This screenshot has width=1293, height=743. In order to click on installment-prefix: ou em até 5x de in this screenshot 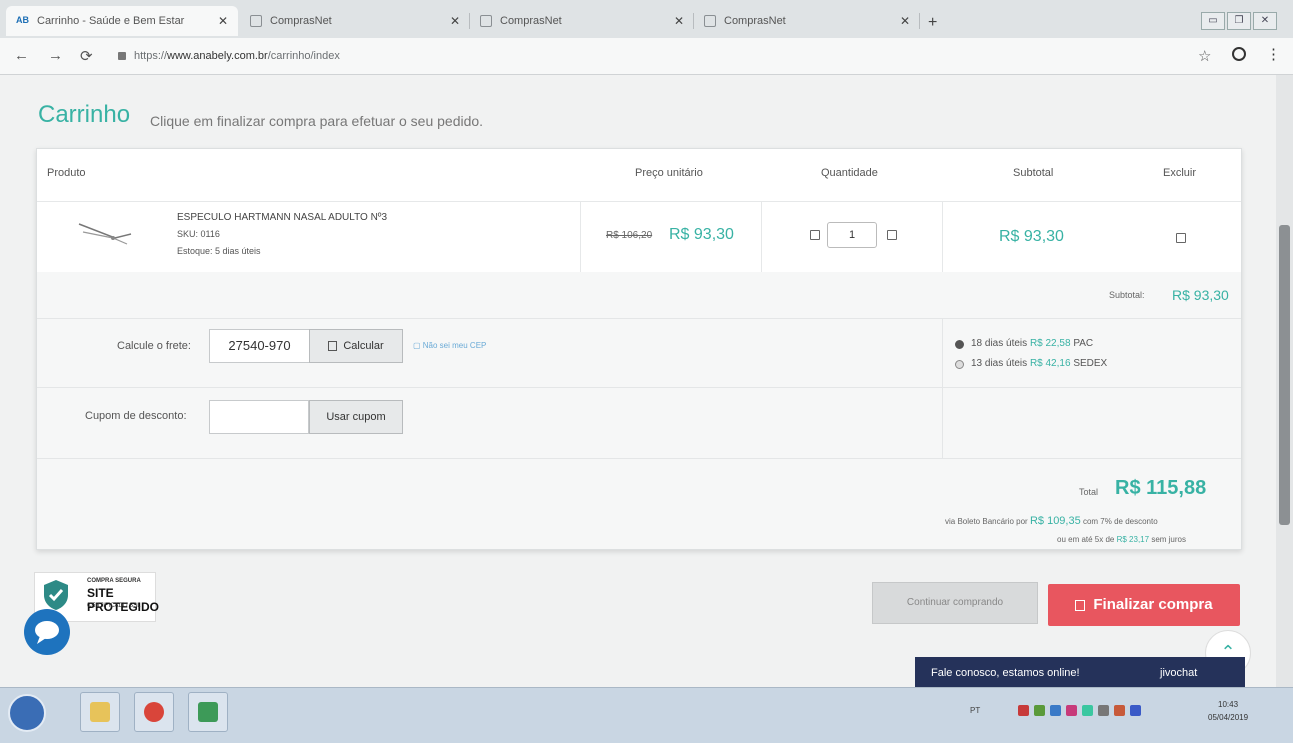, I will do `click(1086, 539)`.